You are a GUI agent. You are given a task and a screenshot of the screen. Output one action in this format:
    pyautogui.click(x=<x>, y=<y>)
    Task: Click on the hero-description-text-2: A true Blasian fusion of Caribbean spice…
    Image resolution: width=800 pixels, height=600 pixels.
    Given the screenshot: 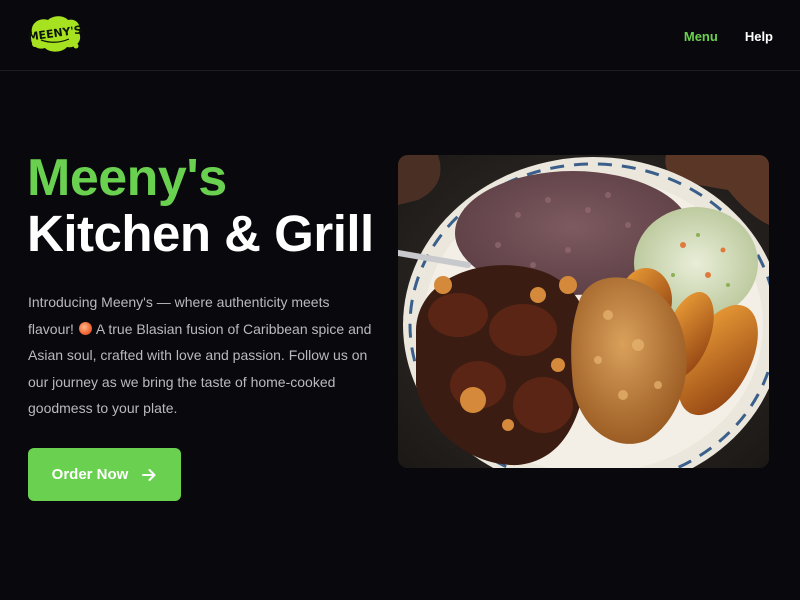 What is the action you would take?
    pyautogui.click(x=200, y=368)
    